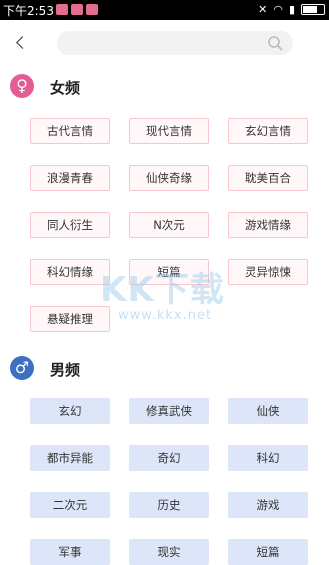 This screenshot has height=565, width=329. I want to click on male-tag: 科幻, so click(268, 458).